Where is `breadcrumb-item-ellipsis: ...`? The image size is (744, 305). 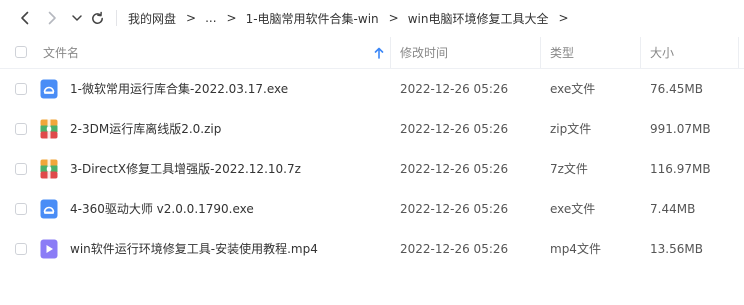 breadcrumb-item-ellipsis: ... is located at coordinates (210, 18).